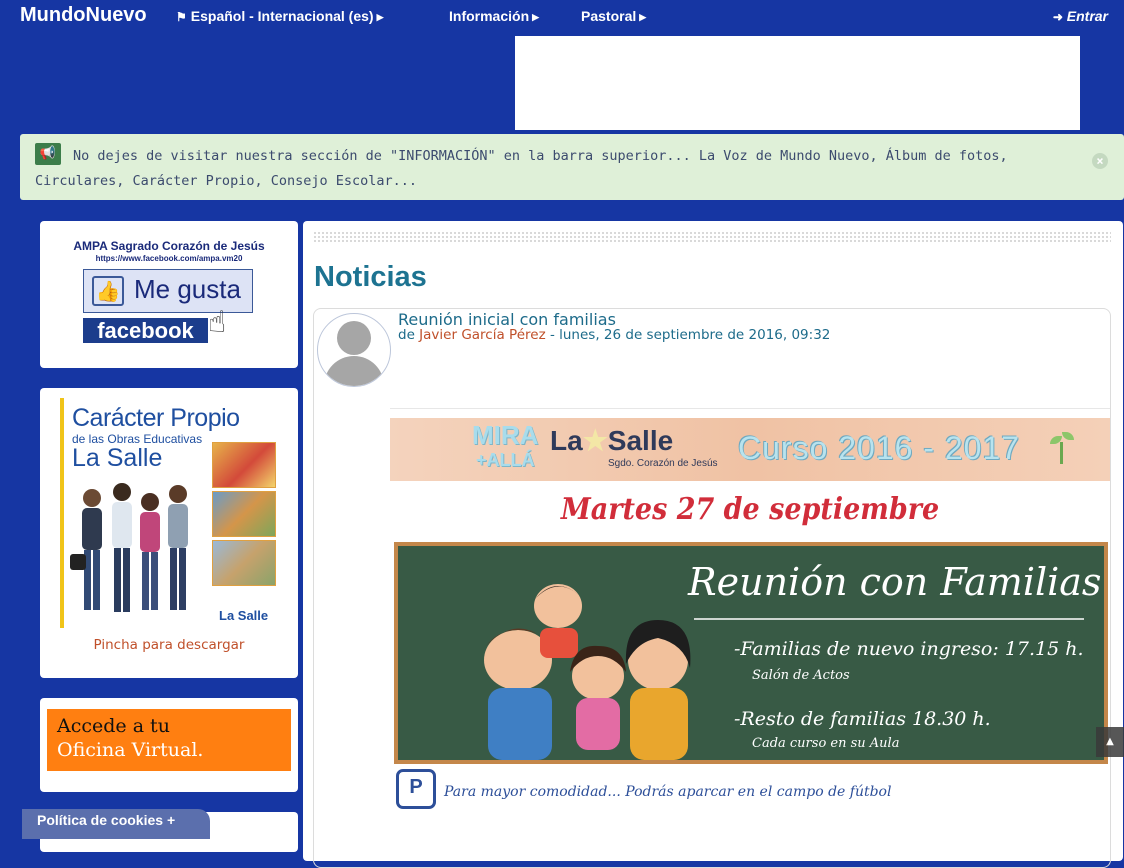 This screenshot has width=1124, height=868. Describe the element at coordinates (370, 277) in the screenshot. I see `page-title: Noticias` at that location.